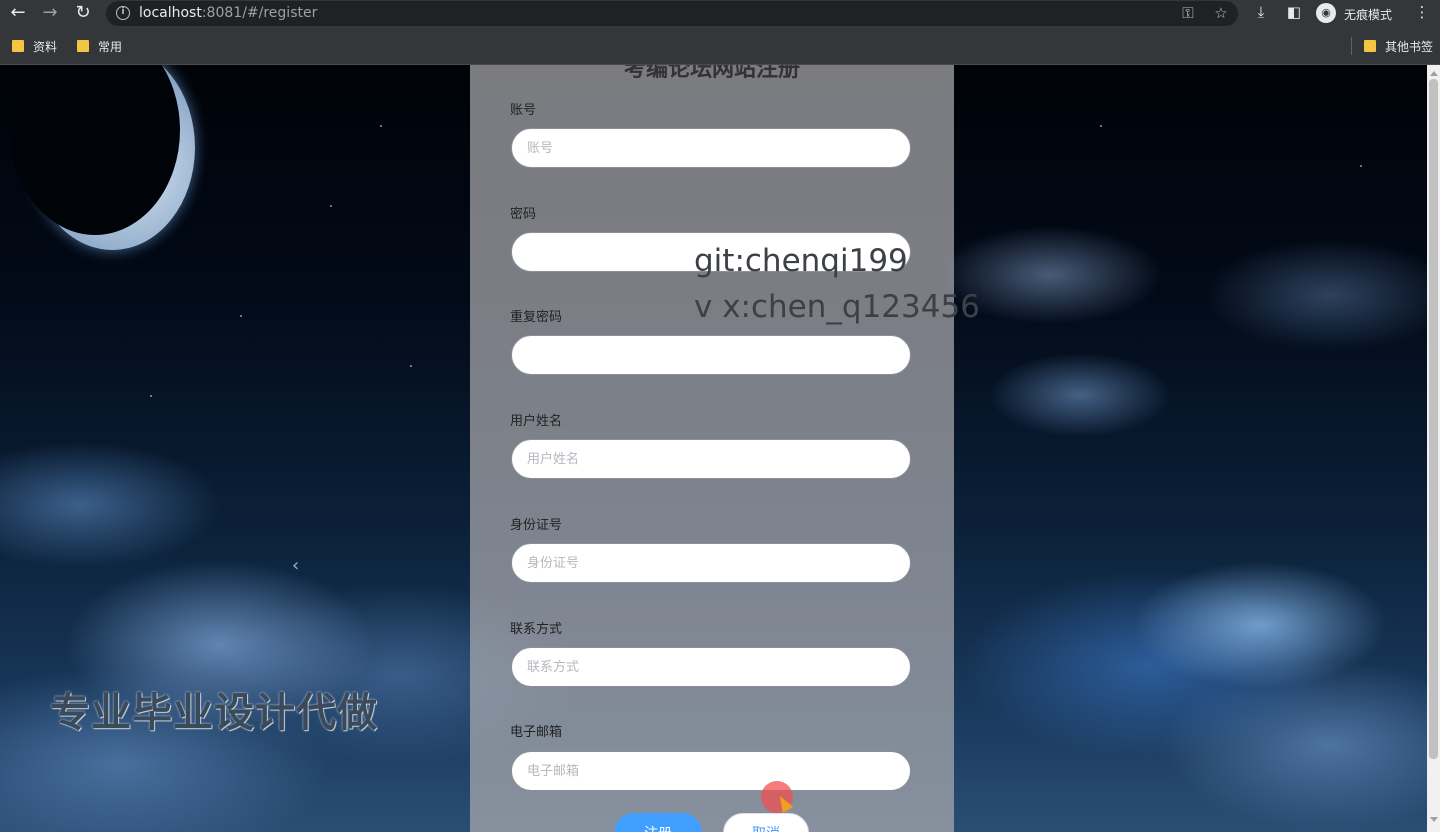 The image size is (1440, 832). What do you see at coordinates (711, 73) in the screenshot?
I see `form-title: 考编论坛网站注册` at bounding box center [711, 73].